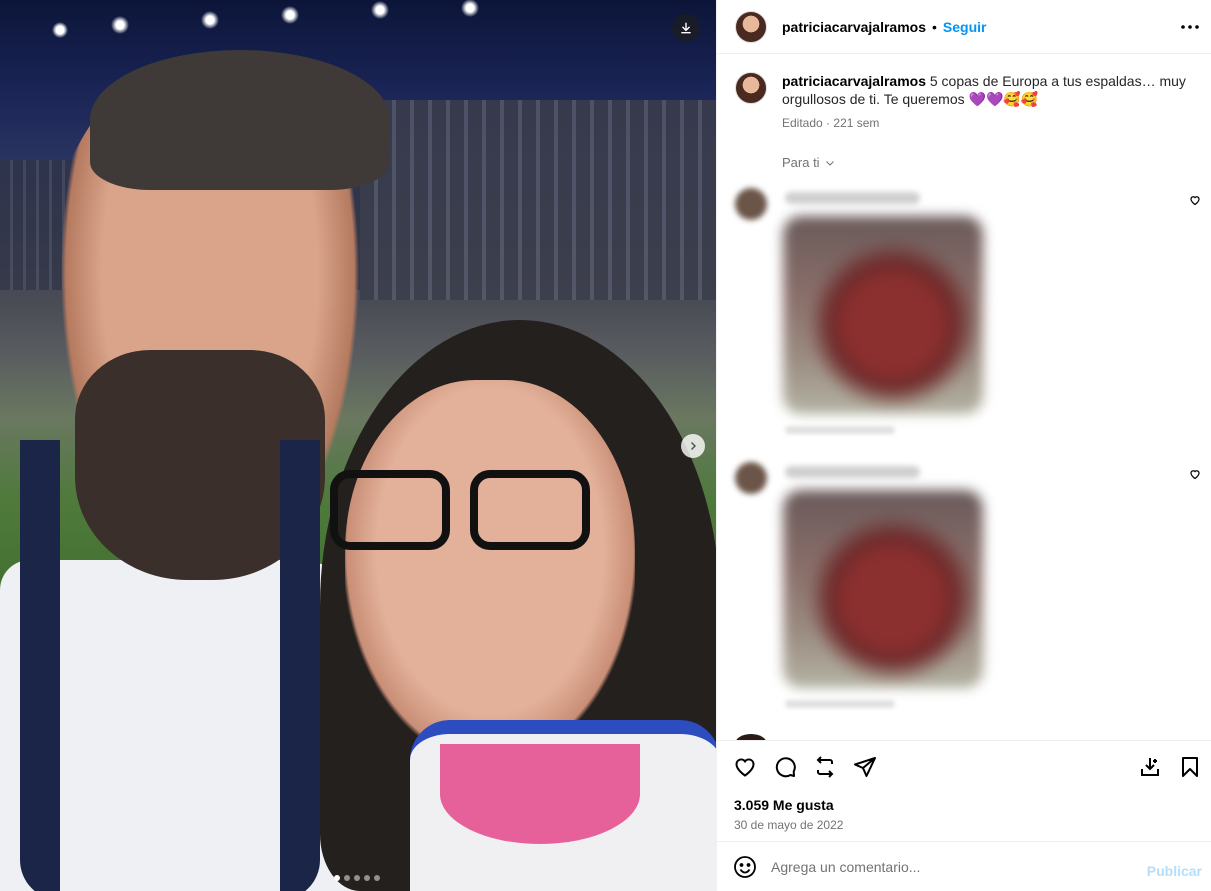 This screenshot has height=891, width=1211. Describe the element at coordinates (825, 767) in the screenshot. I see `repost-icon` at that location.